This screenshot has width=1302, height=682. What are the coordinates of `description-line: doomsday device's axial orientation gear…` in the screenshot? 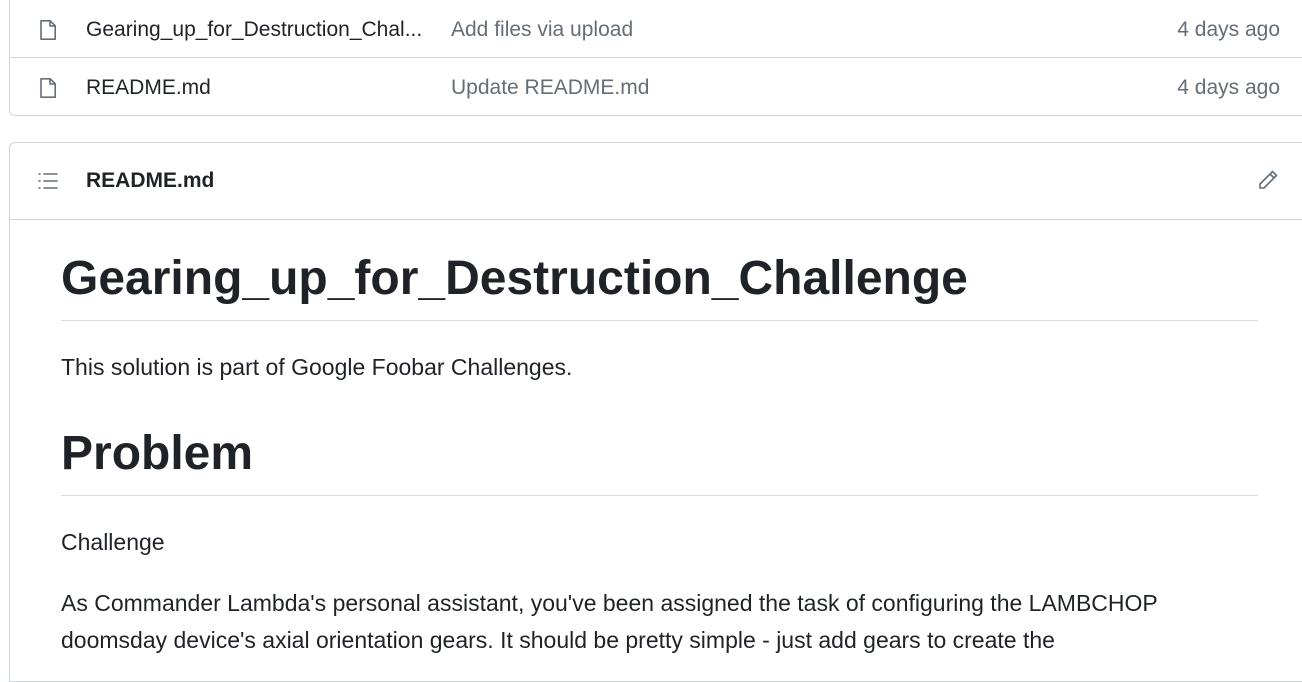 It's located at (558, 640).